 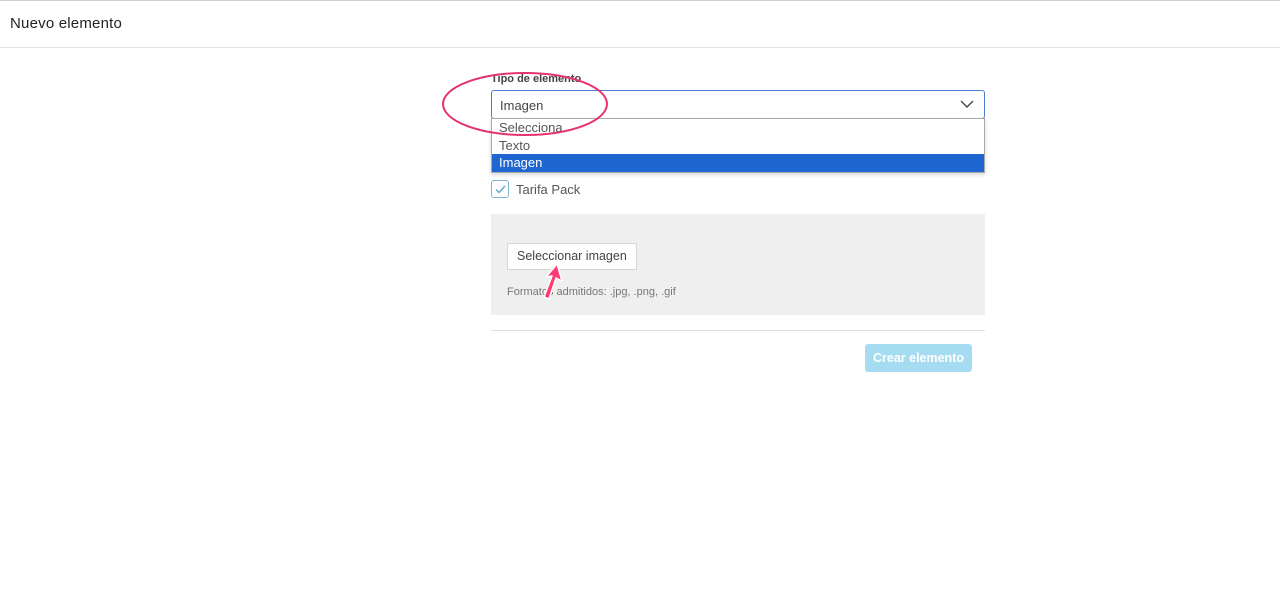 I want to click on element-type-dropdown: Selecciona Texto Imagen, so click(x=738, y=145).